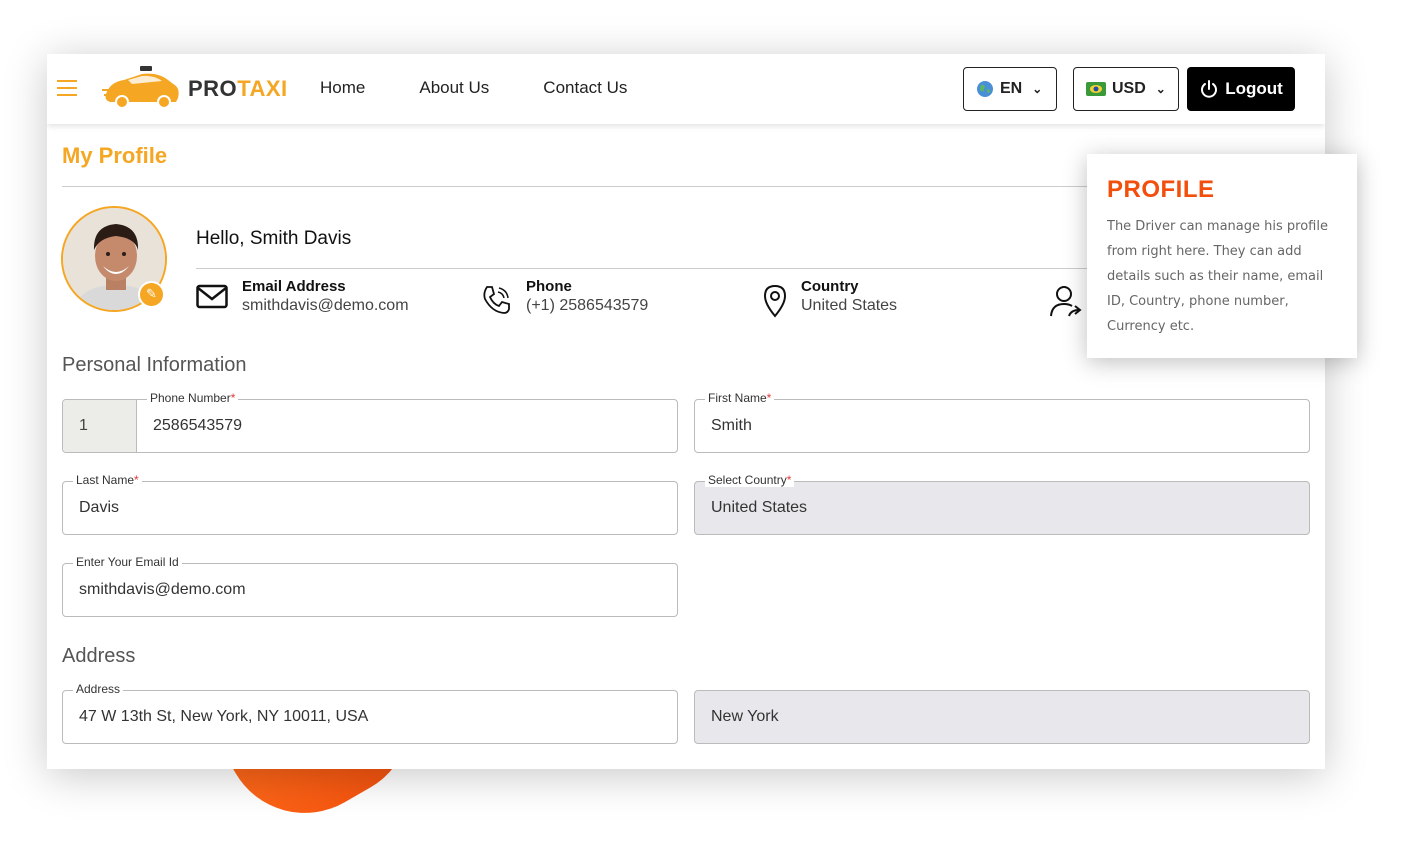 The height and width of the screenshot is (853, 1409). Describe the element at coordinates (549, 286) in the screenshot. I see `phone-label: Phone` at that location.